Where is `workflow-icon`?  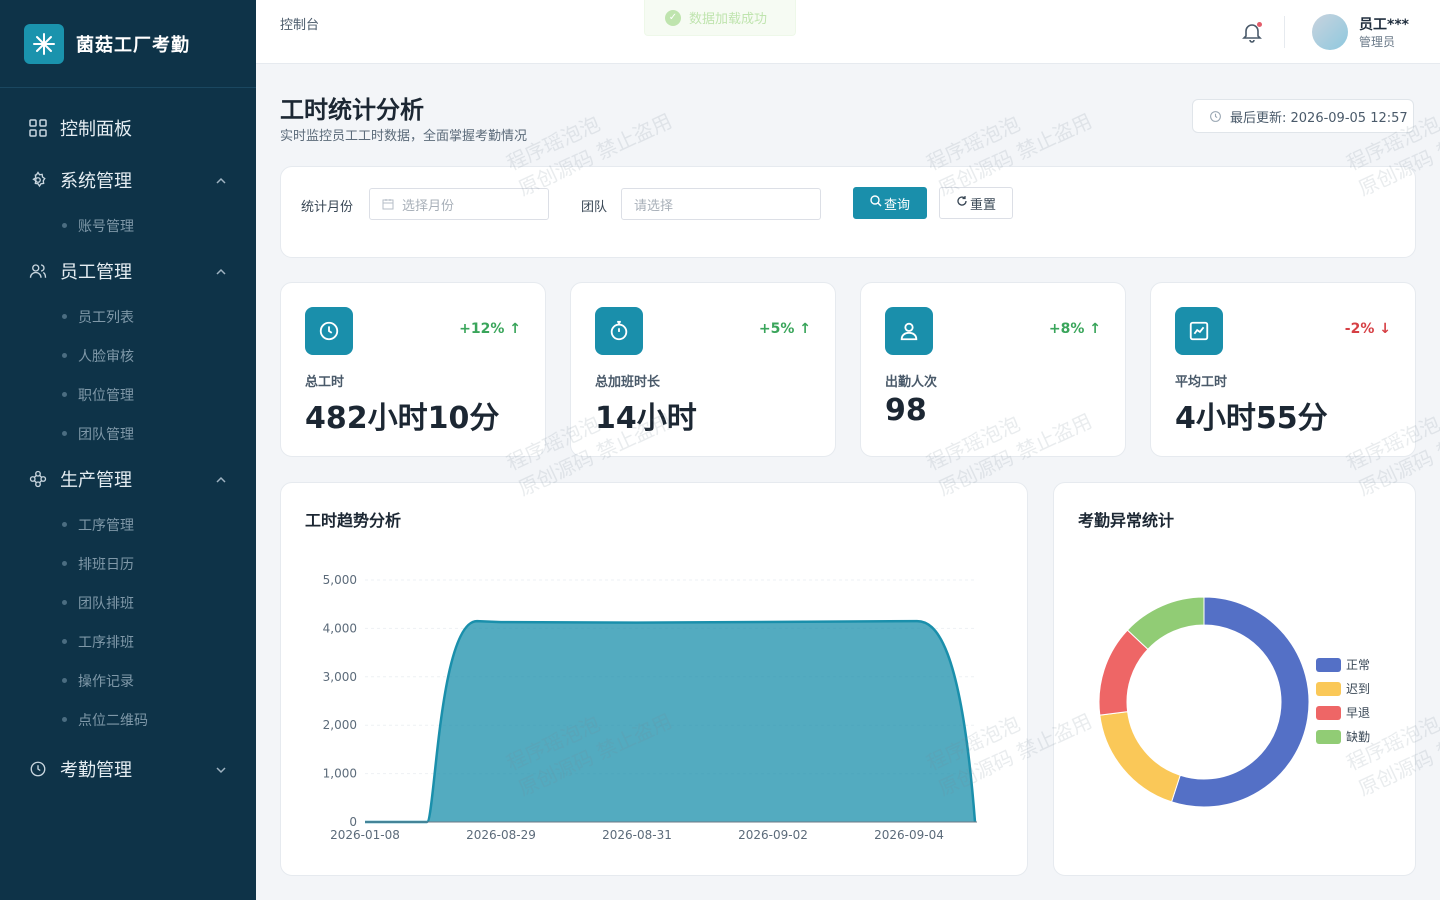
workflow-icon is located at coordinates (38, 479).